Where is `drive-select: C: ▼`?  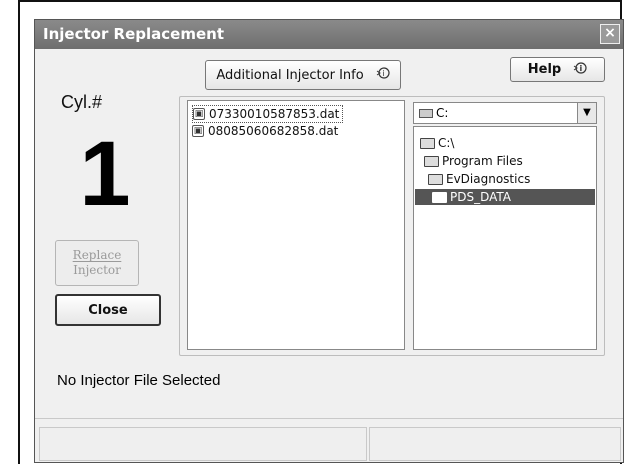 drive-select: C: ▼ is located at coordinates (505, 113).